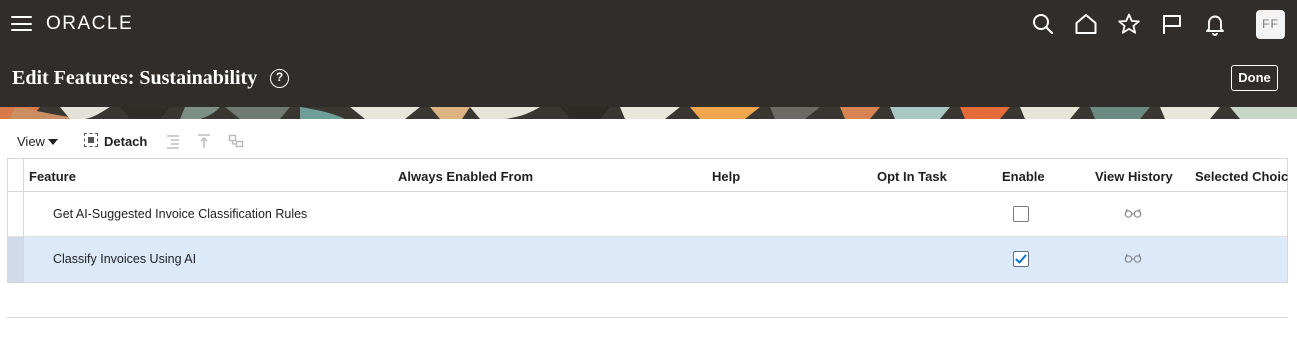 This screenshot has height=340, width=1297. What do you see at coordinates (16, 175) in the screenshot?
I see `row-header-gutter` at bounding box center [16, 175].